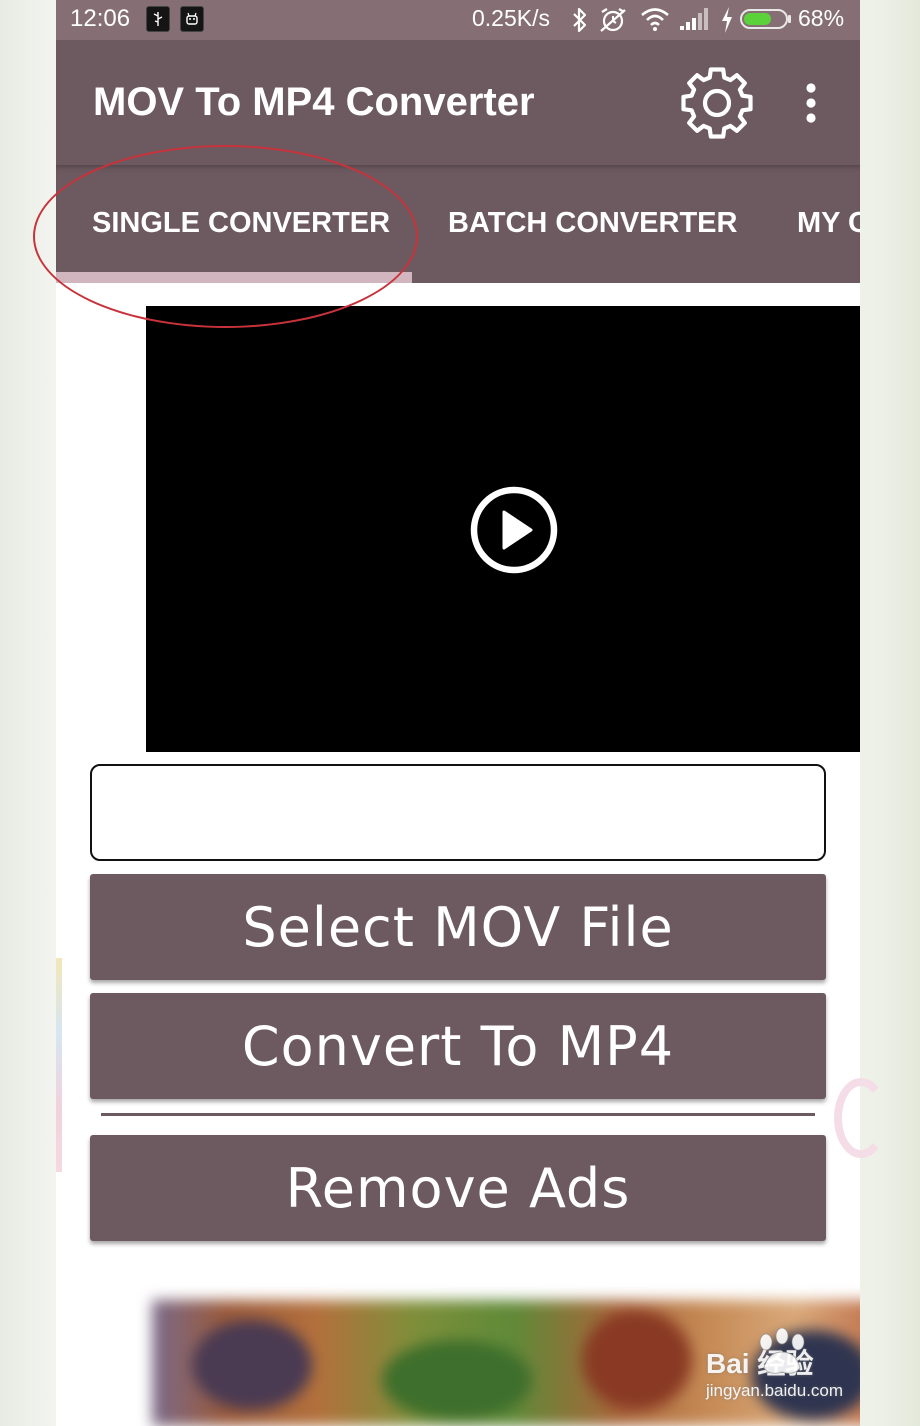  I want to click on signal-icon, so click(694, 19).